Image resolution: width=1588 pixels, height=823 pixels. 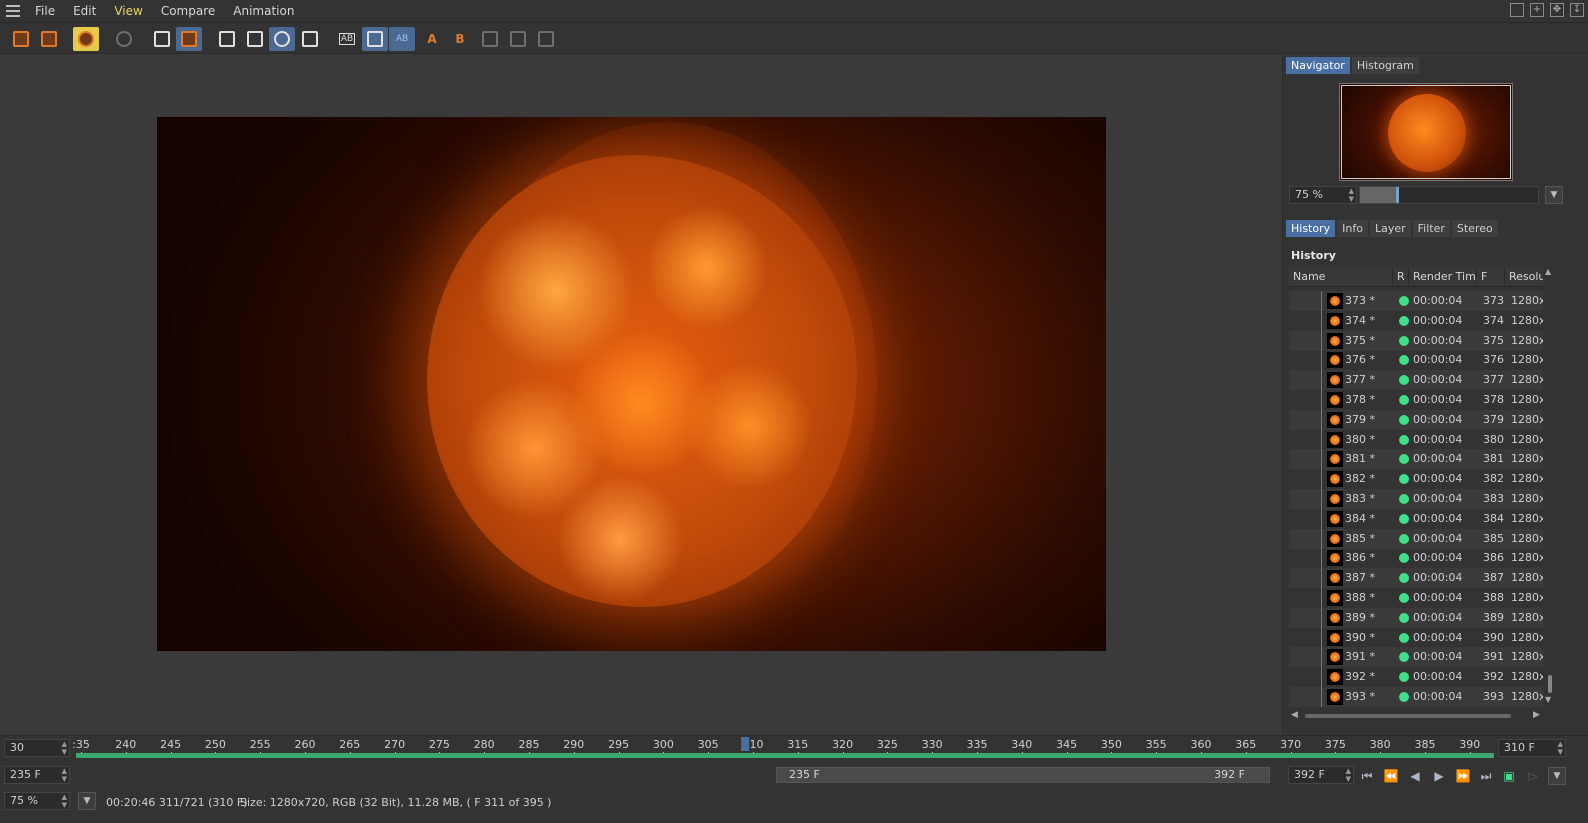 I want to click on menu-view: View, so click(x=128, y=11).